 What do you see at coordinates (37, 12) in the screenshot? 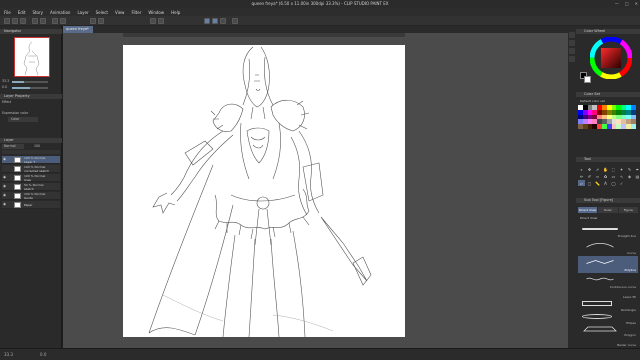
I see `menu-story: Story` at bounding box center [37, 12].